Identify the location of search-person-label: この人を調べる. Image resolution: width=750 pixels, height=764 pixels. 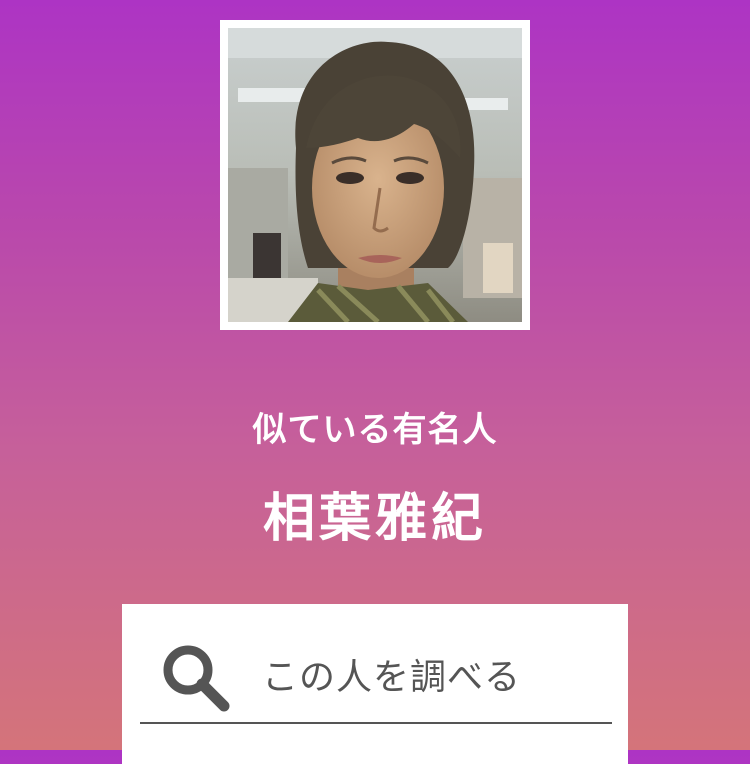
(392, 677).